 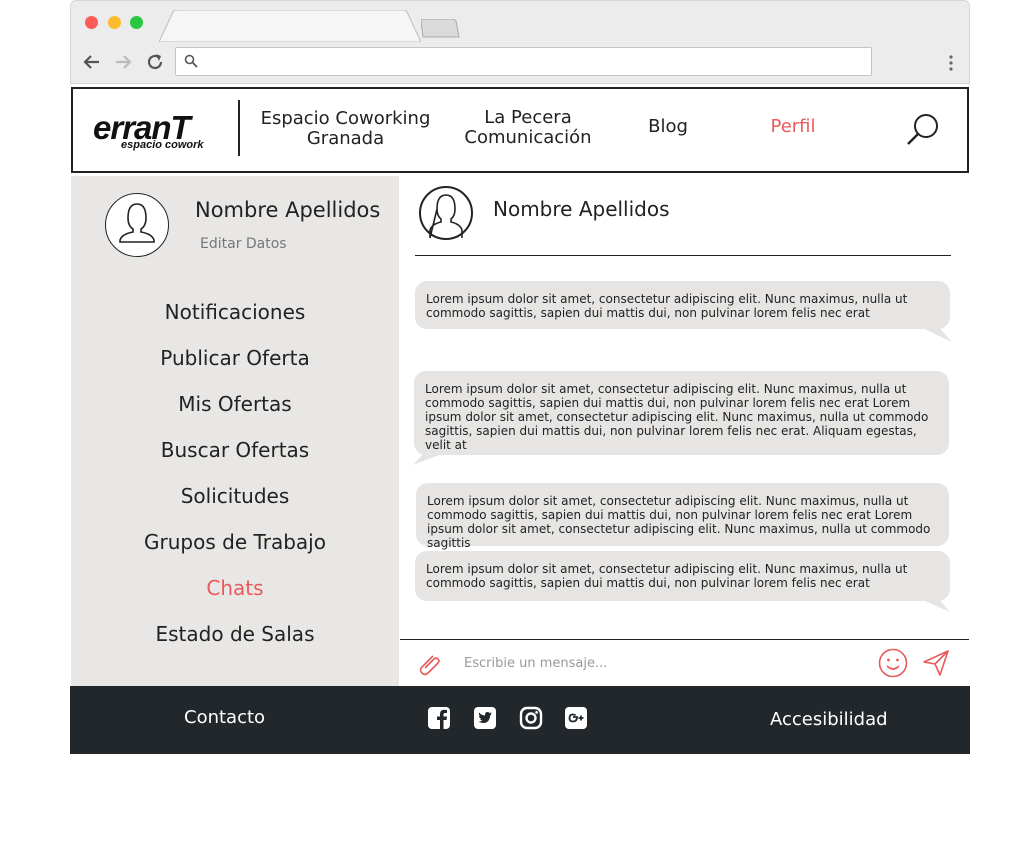 I want to click on minimize-window-button, so click(x=114, y=22).